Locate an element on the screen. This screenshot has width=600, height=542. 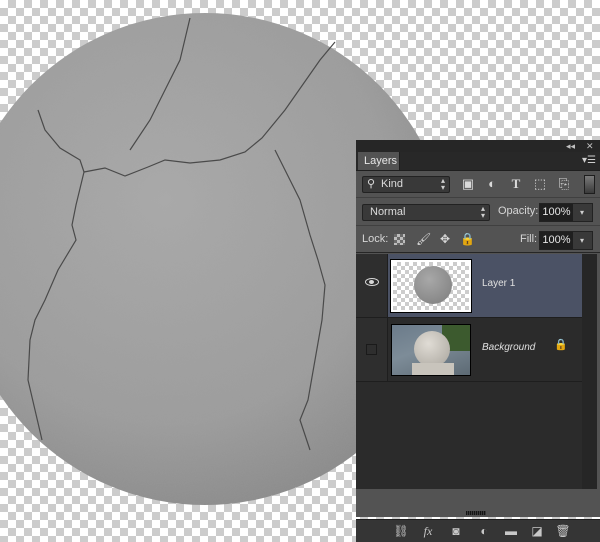
visibility-off-box is located at coordinates (371, 349).